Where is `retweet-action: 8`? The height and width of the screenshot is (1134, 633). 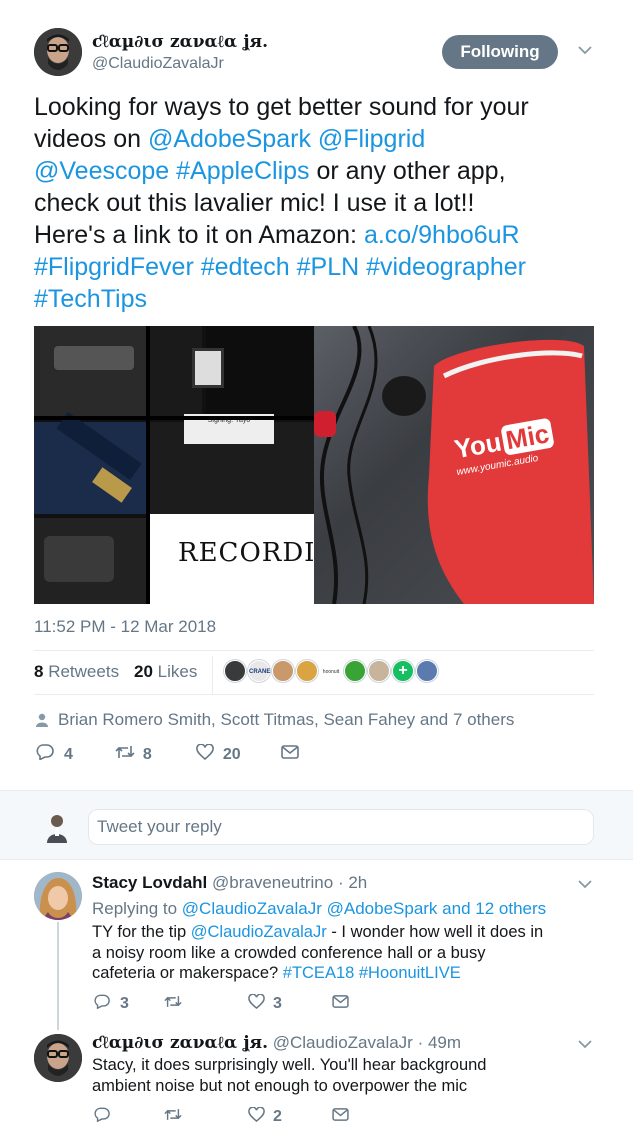 retweet-action: 8 is located at coordinates (133, 754).